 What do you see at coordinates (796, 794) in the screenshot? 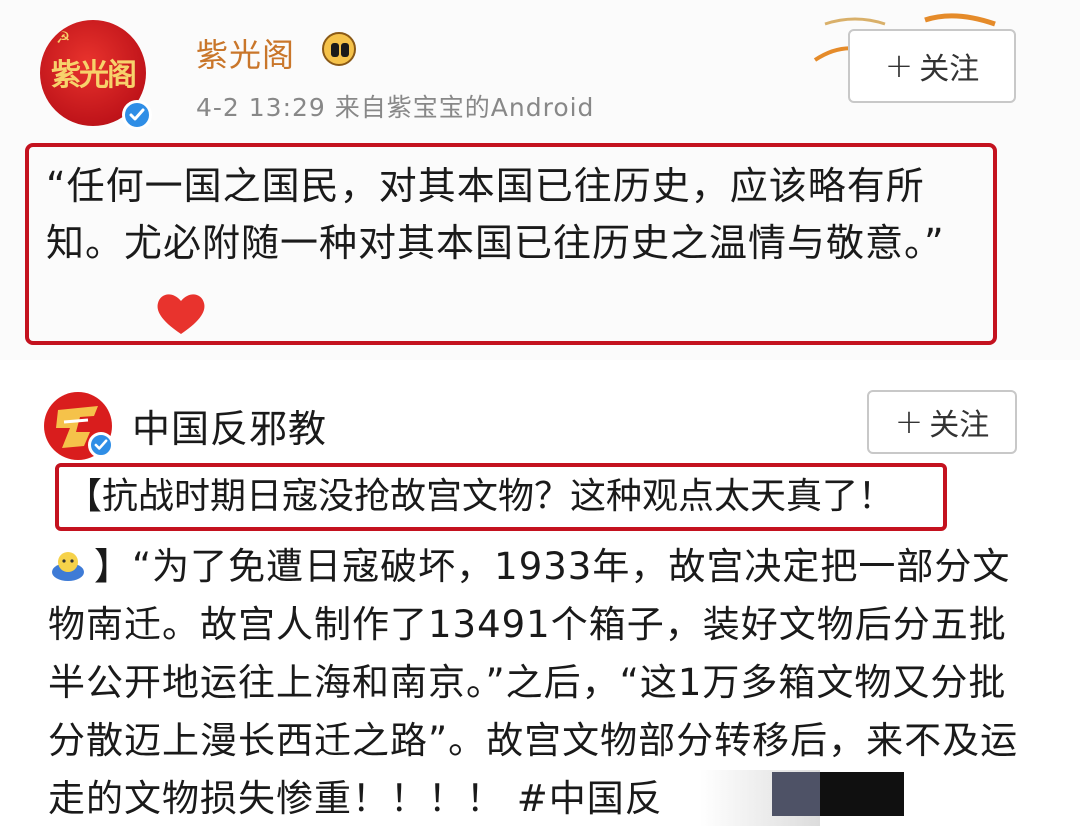
I see `redaction-block` at bounding box center [796, 794].